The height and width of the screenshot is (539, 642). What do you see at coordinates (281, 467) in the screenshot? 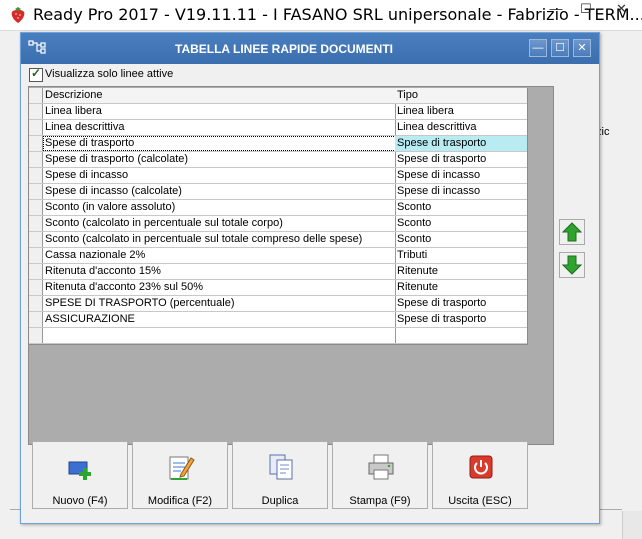
I see `duplicate-icon` at bounding box center [281, 467].